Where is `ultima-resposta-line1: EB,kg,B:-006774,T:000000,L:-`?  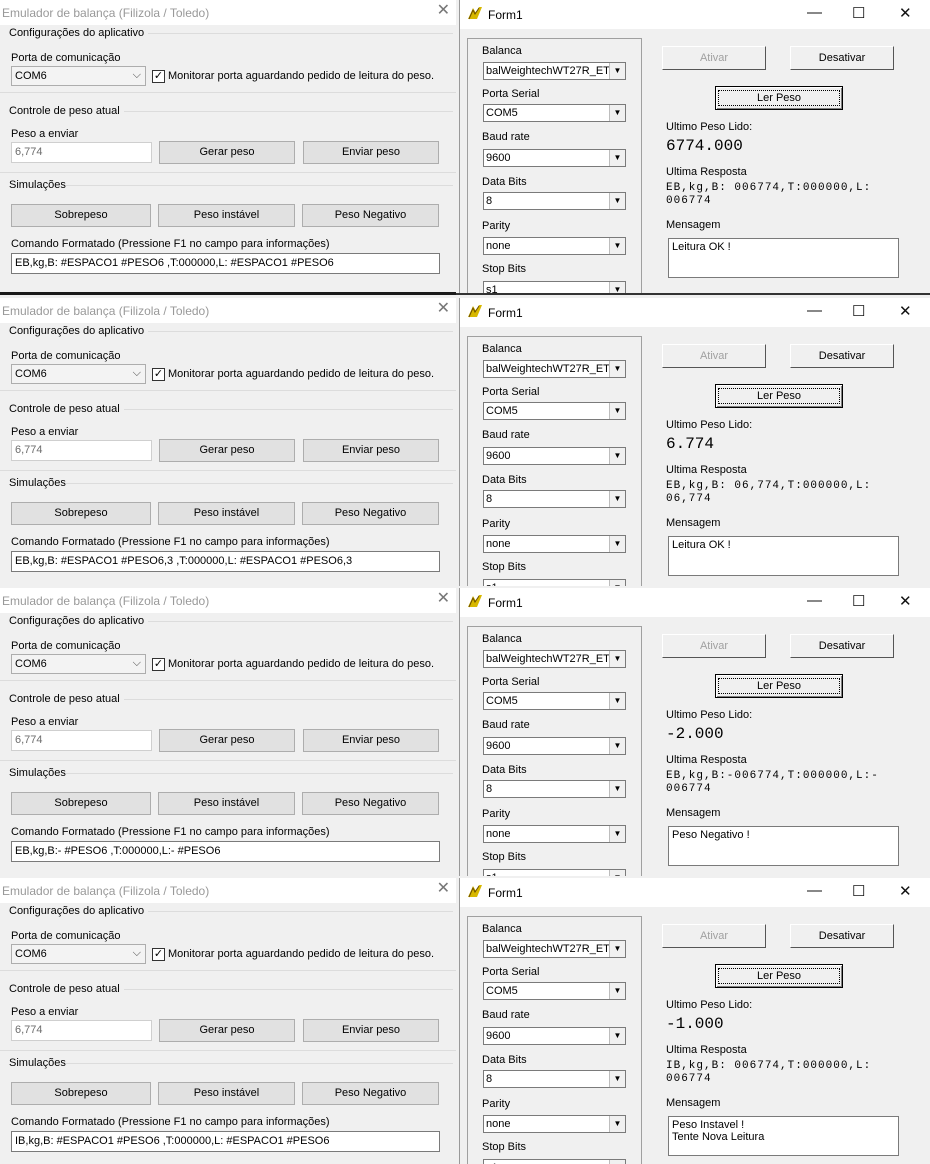 ultima-resposta-line1: EB,kg,B:-006774,T:000000,L:- is located at coordinates (772, 776).